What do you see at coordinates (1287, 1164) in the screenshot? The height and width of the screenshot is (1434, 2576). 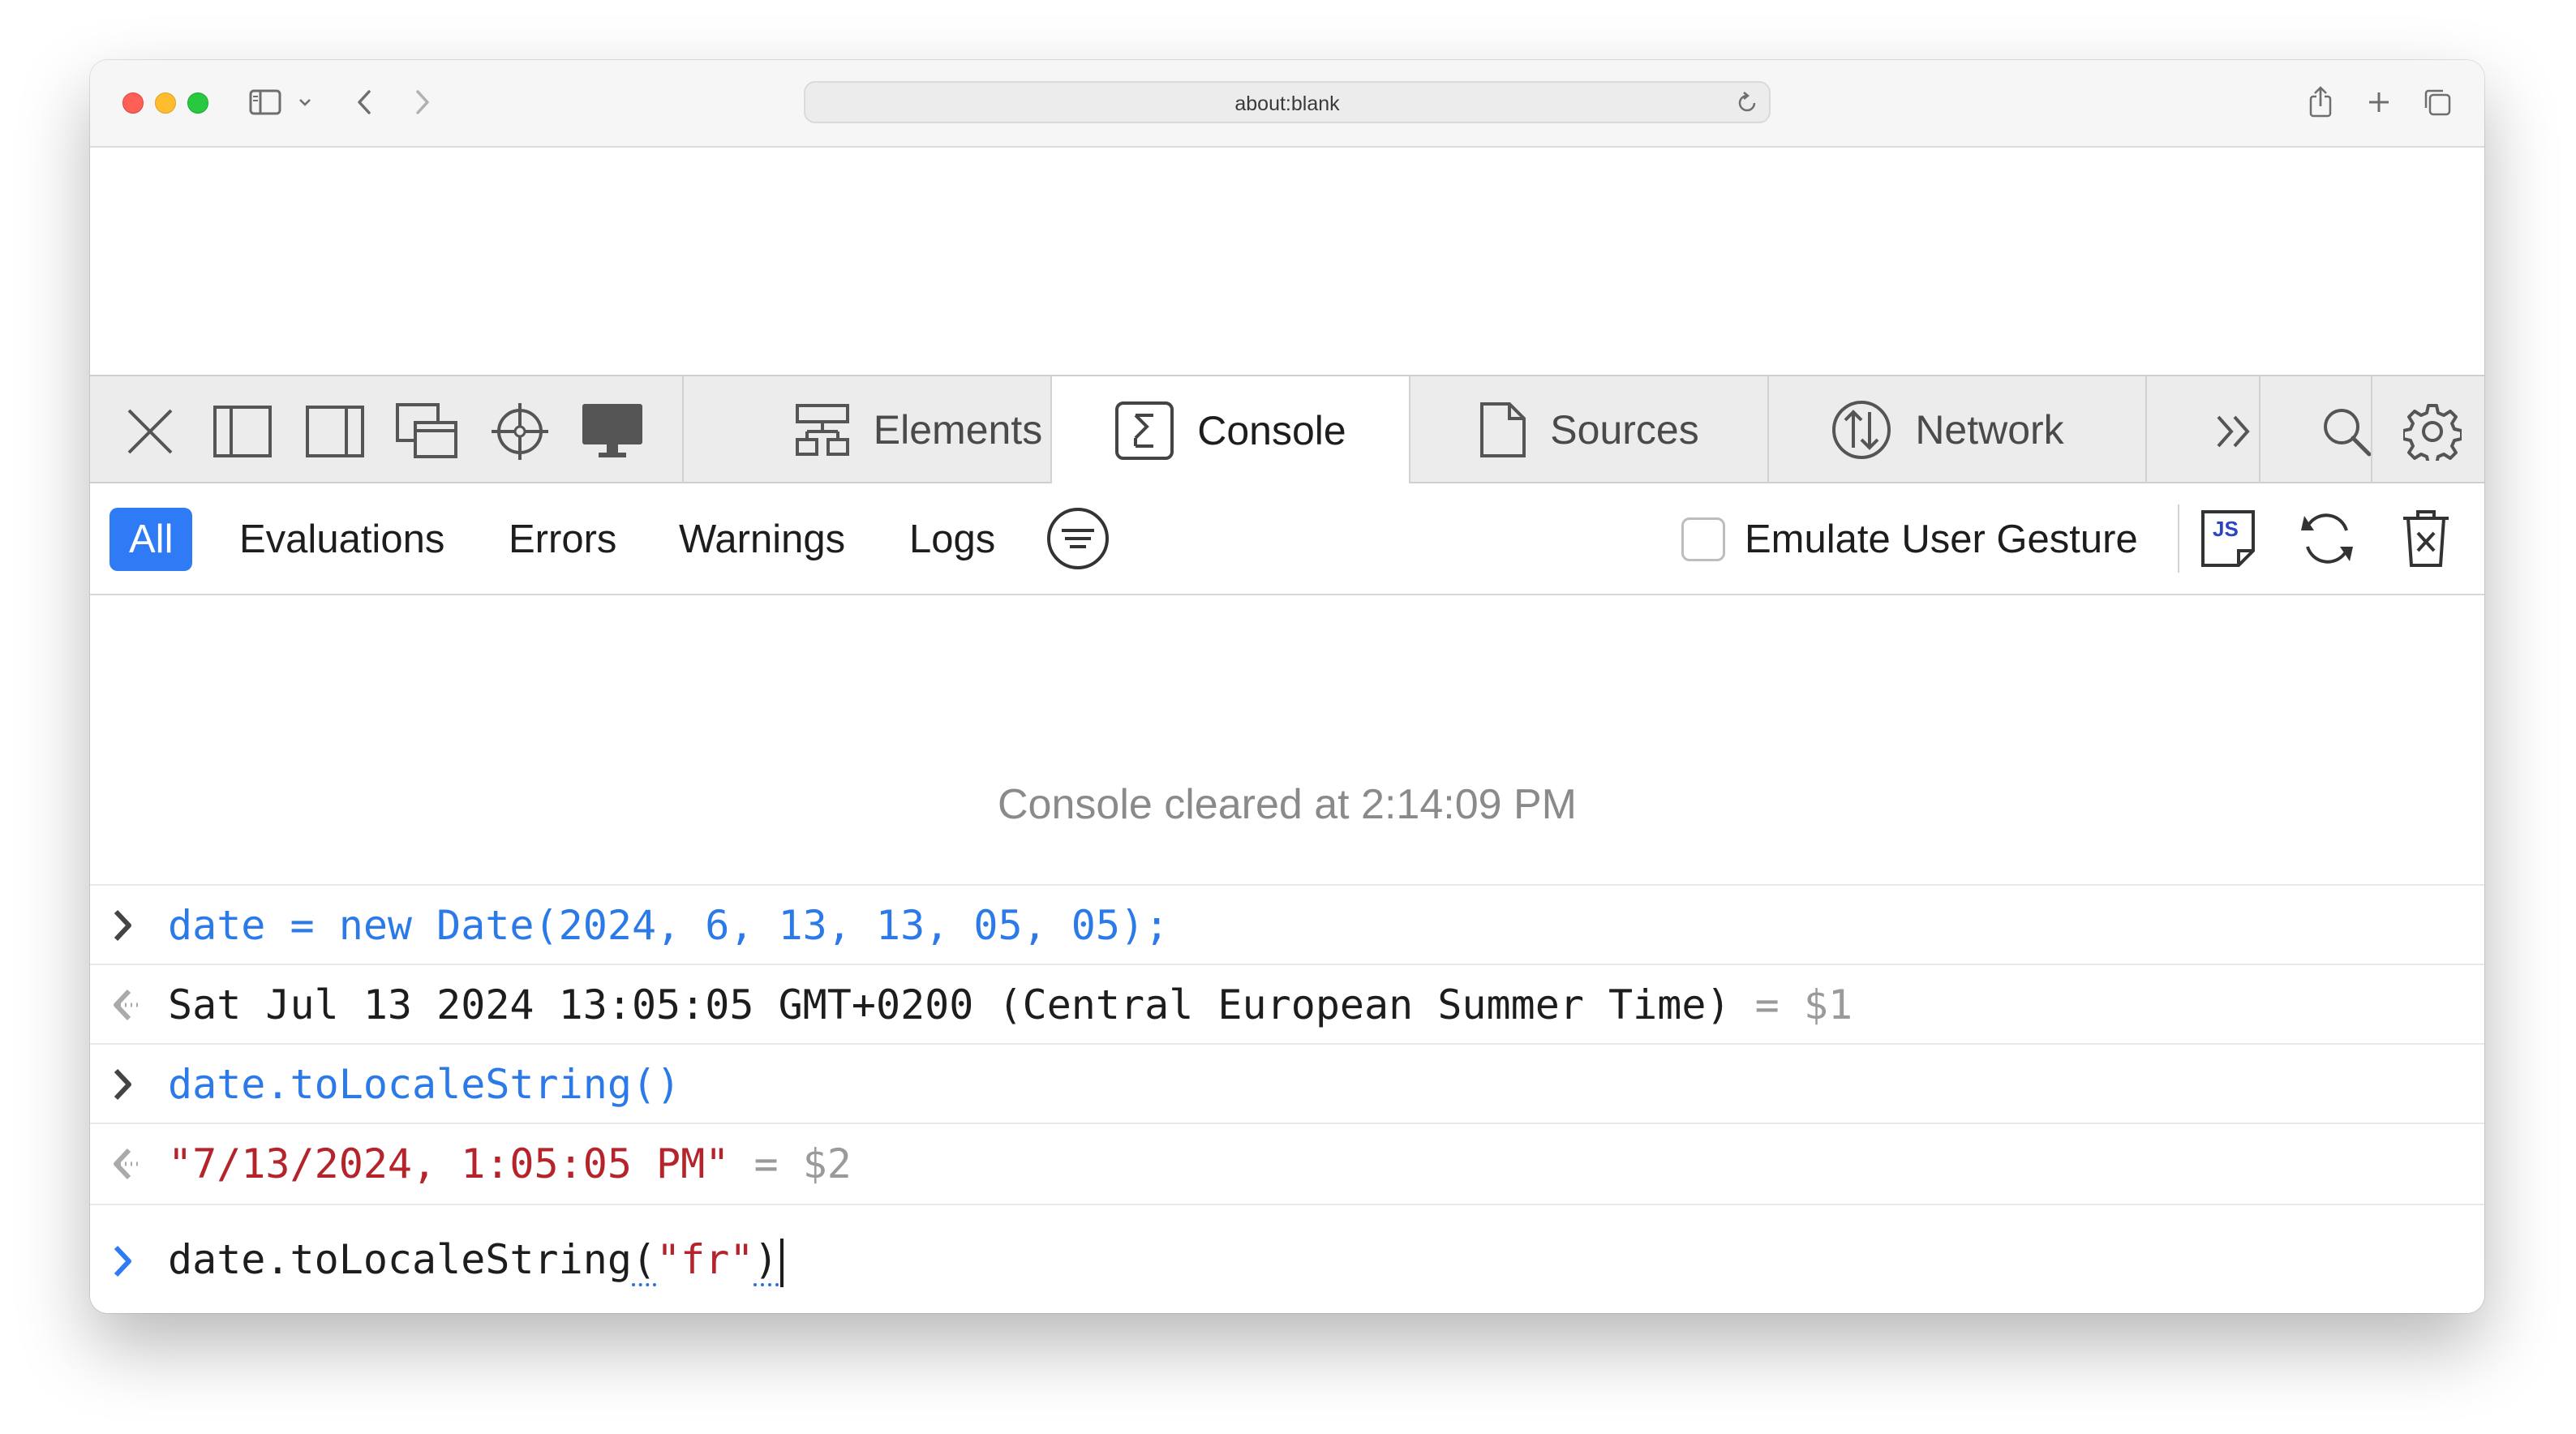 I see `console-output-entry: "7/13/2024, 1:05:05 PM" = $2` at bounding box center [1287, 1164].